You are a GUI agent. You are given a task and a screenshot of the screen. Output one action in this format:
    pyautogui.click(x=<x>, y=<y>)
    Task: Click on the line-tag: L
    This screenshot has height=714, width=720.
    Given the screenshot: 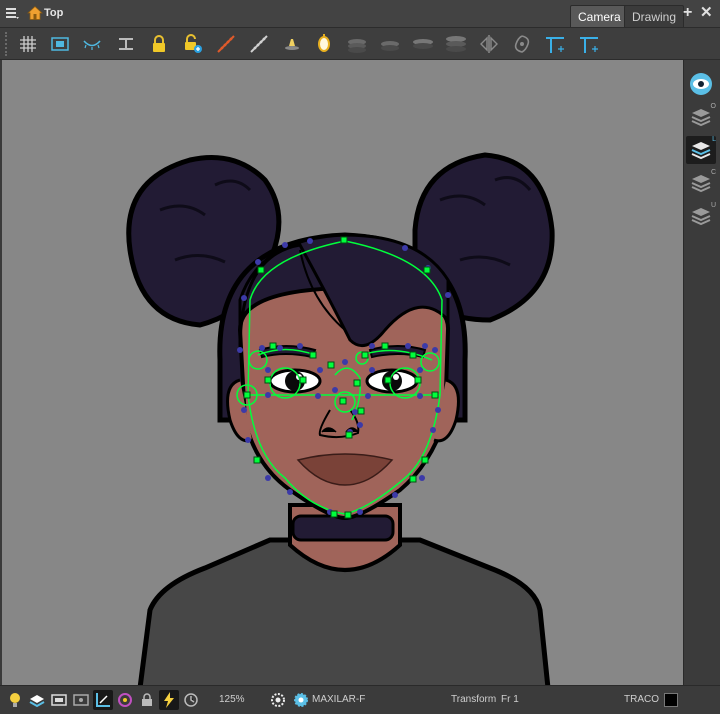 What is the action you would take?
    pyautogui.click(x=714, y=139)
    